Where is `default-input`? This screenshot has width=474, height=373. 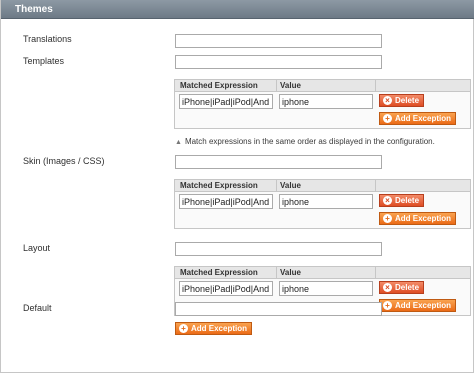 default-input is located at coordinates (278, 309).